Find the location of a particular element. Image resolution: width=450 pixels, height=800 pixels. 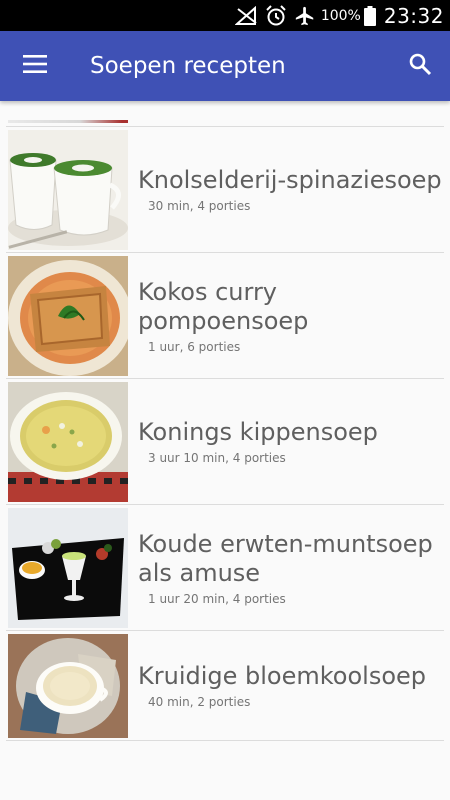

hamburger-menu-icon is located at coordinates (35, 66).